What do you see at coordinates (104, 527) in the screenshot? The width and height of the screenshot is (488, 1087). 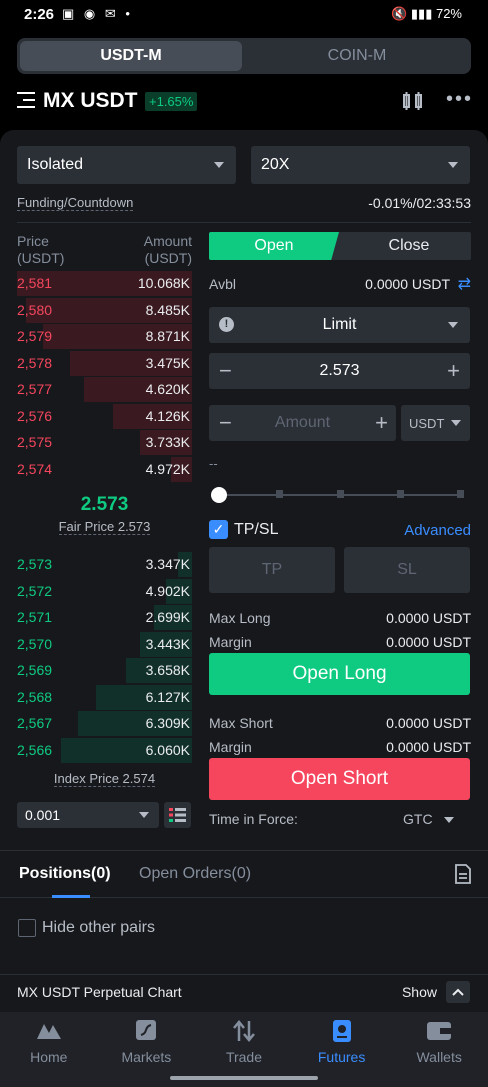 I see `fair-price: Fair Price 2.573` at bounding box center [104, 527].